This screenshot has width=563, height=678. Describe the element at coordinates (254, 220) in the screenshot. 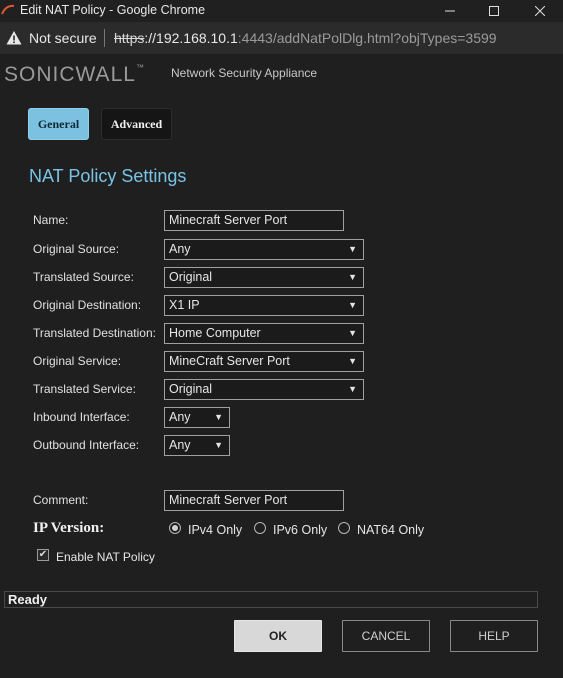

I see `name-input: Minecraft Server Port` at that location.